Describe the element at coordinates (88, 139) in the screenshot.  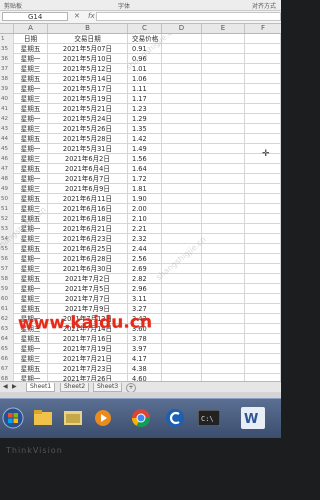
I see `cell-trade-date: 2021年5月28日` at that location.